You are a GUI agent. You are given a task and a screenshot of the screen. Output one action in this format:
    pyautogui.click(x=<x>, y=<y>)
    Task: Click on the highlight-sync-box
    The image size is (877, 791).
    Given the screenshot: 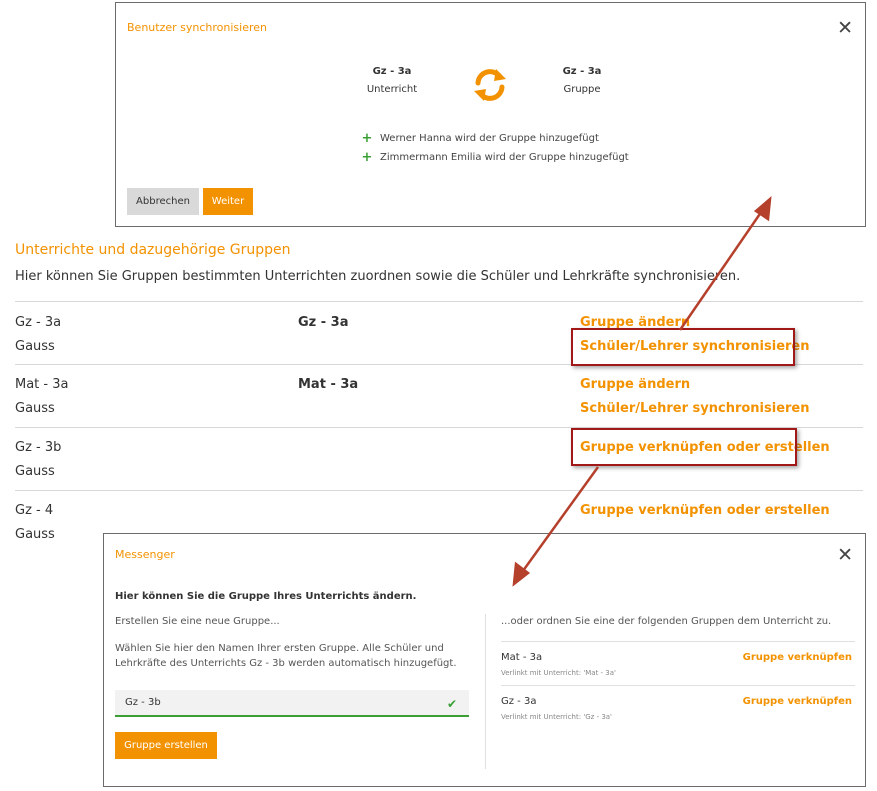 What is the action you would take?
    pyautogui.click(x=683, y=347)
    